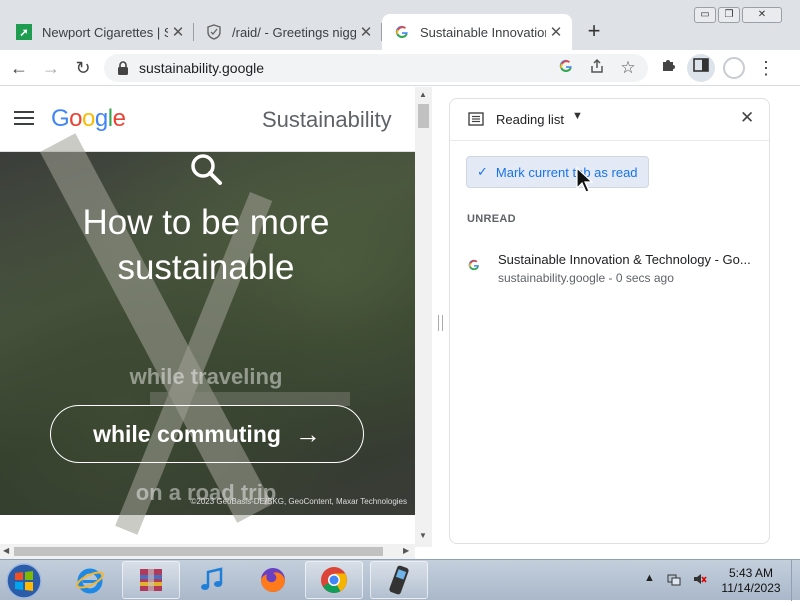 The image size is (800, 606). I want to click on dropdown-caret-icon: ▼, so click(577, 116).